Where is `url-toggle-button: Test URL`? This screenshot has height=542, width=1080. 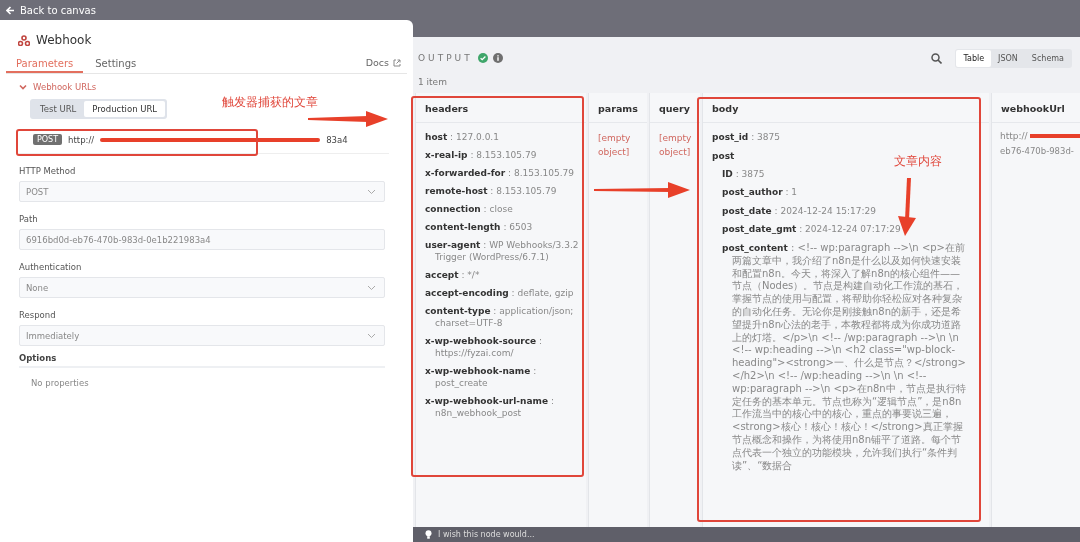 url-toggle-button: Test URL is located at coordinates (58, 109).